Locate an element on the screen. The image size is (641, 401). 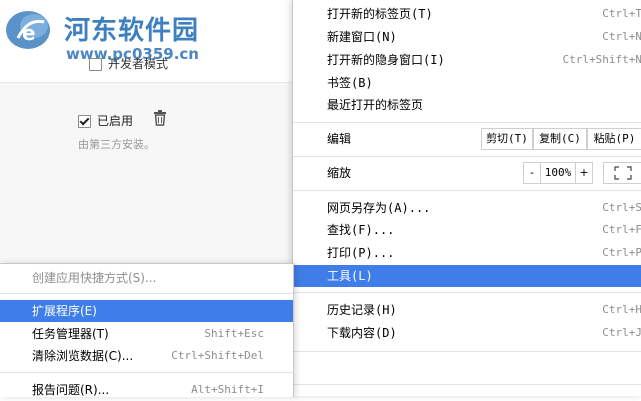
submenu-item-clear-browsing-data: 清除浏览数据(C)... Ctrl+Shift+Del is located at coordinates (146, 356).